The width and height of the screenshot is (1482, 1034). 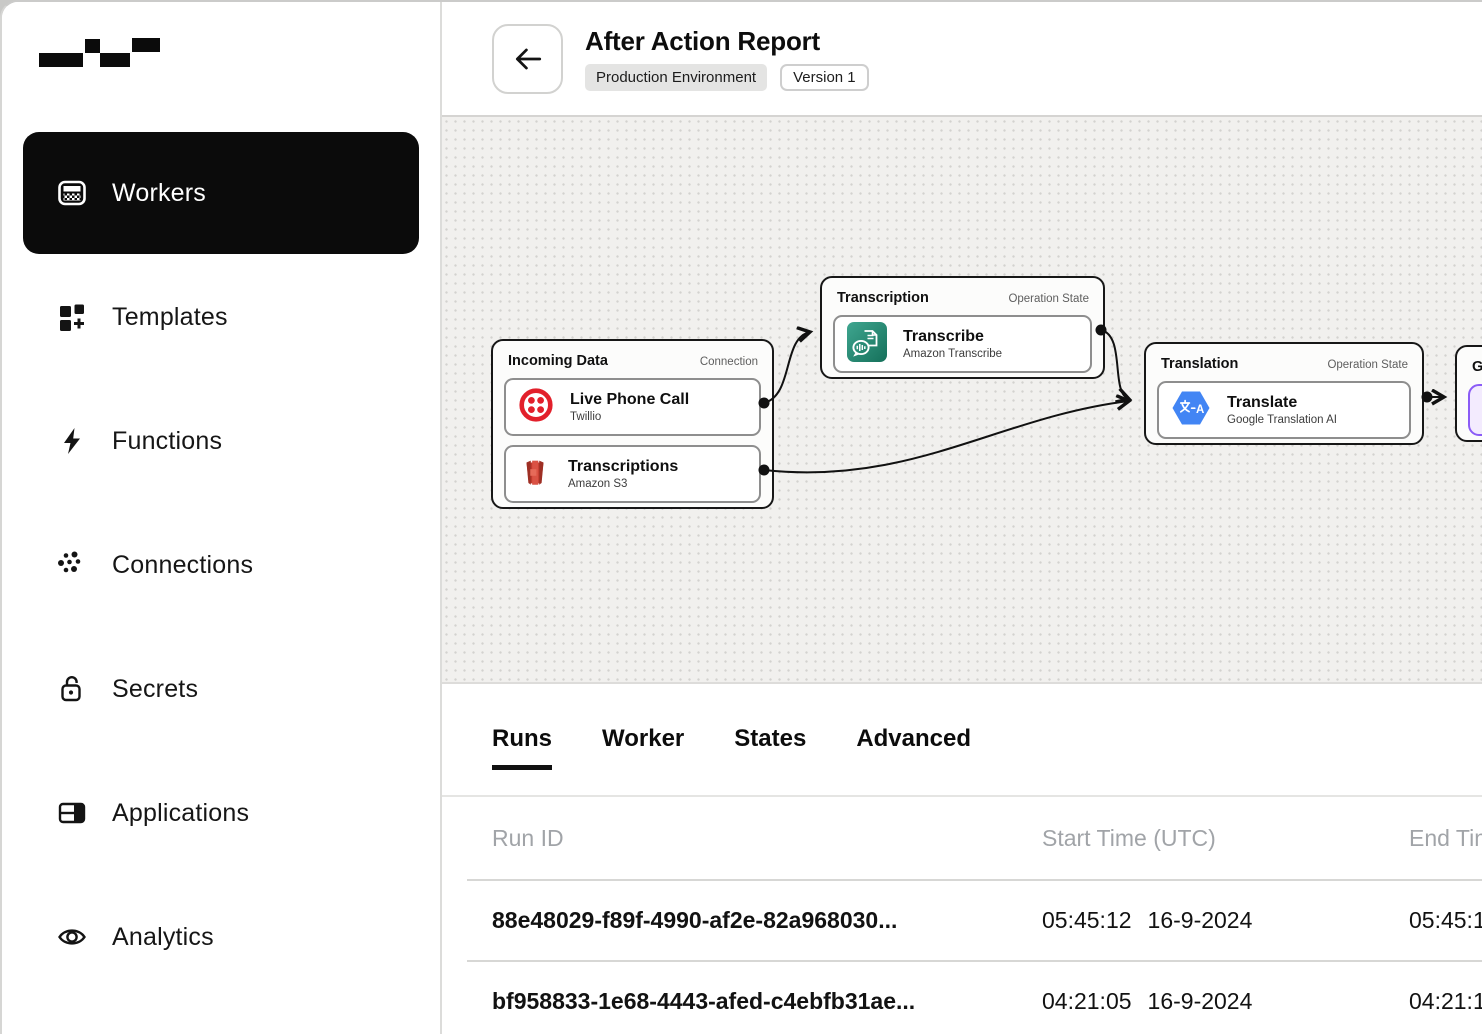 I want to click on node-header: Ge, so click(x=1477, y=367).